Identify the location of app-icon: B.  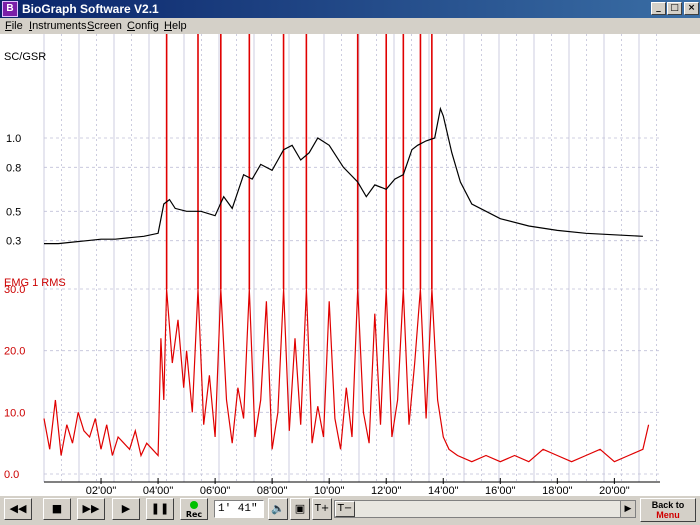
(10, 9).